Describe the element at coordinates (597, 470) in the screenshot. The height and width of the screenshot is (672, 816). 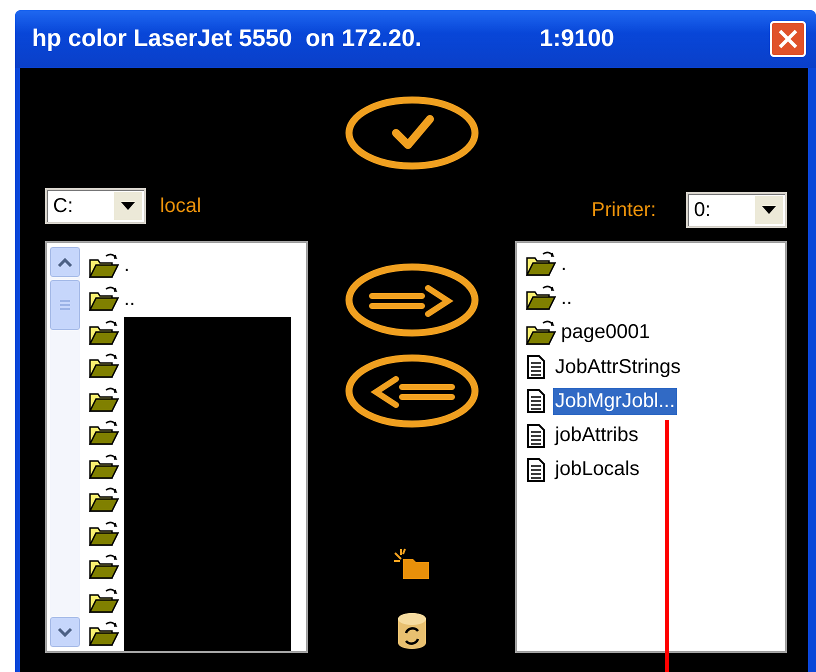
I see `file-name: jobLocals` at that location.